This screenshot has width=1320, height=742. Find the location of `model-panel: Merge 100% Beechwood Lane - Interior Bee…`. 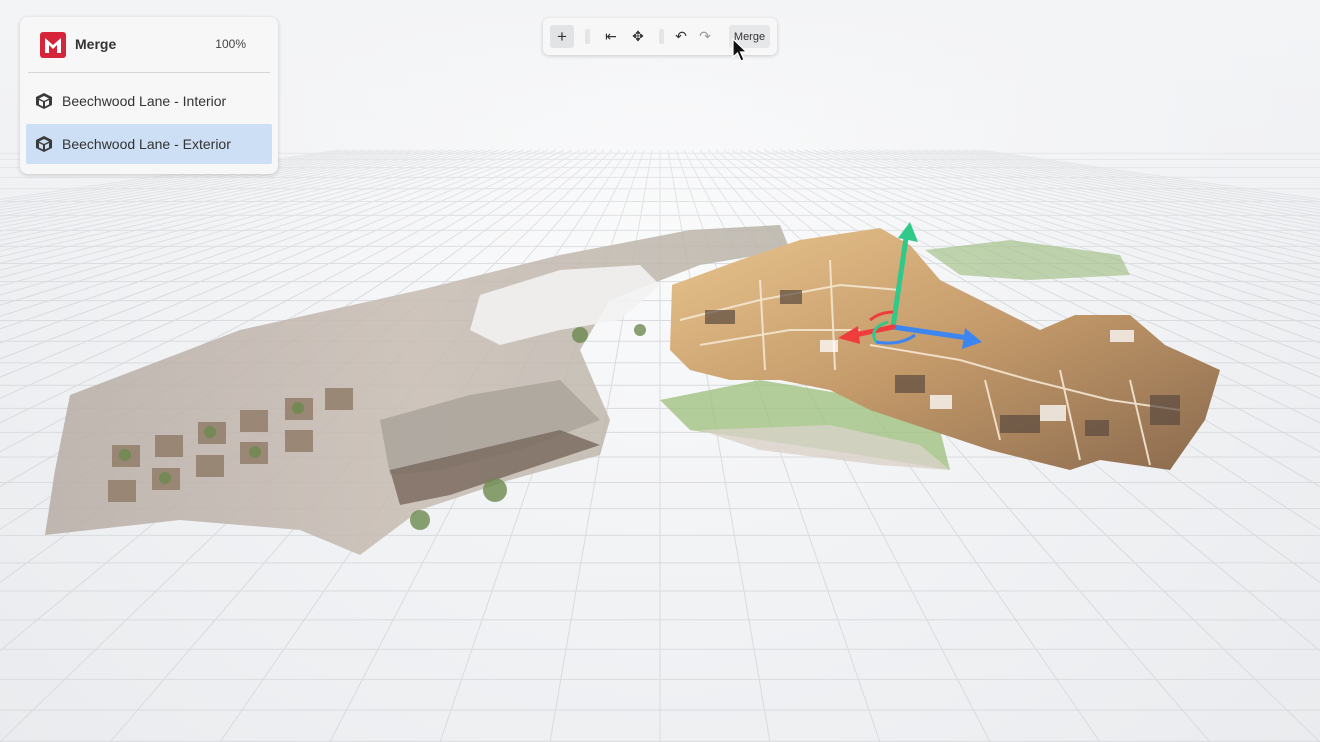

model-panel: Merge 100% Beechwood Lane - Interior Bee… is located at coordinates (149, 95).